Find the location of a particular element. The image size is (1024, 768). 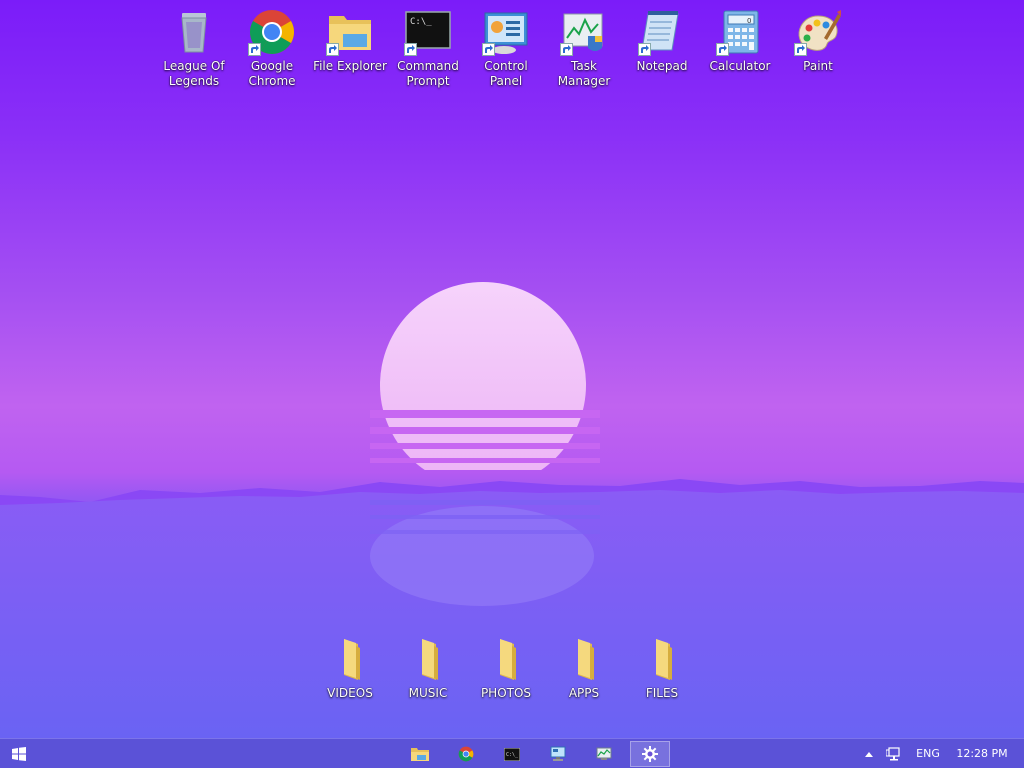

desktop-icon-google-chrome: Google Chrome is located at coordinates (272, 48).